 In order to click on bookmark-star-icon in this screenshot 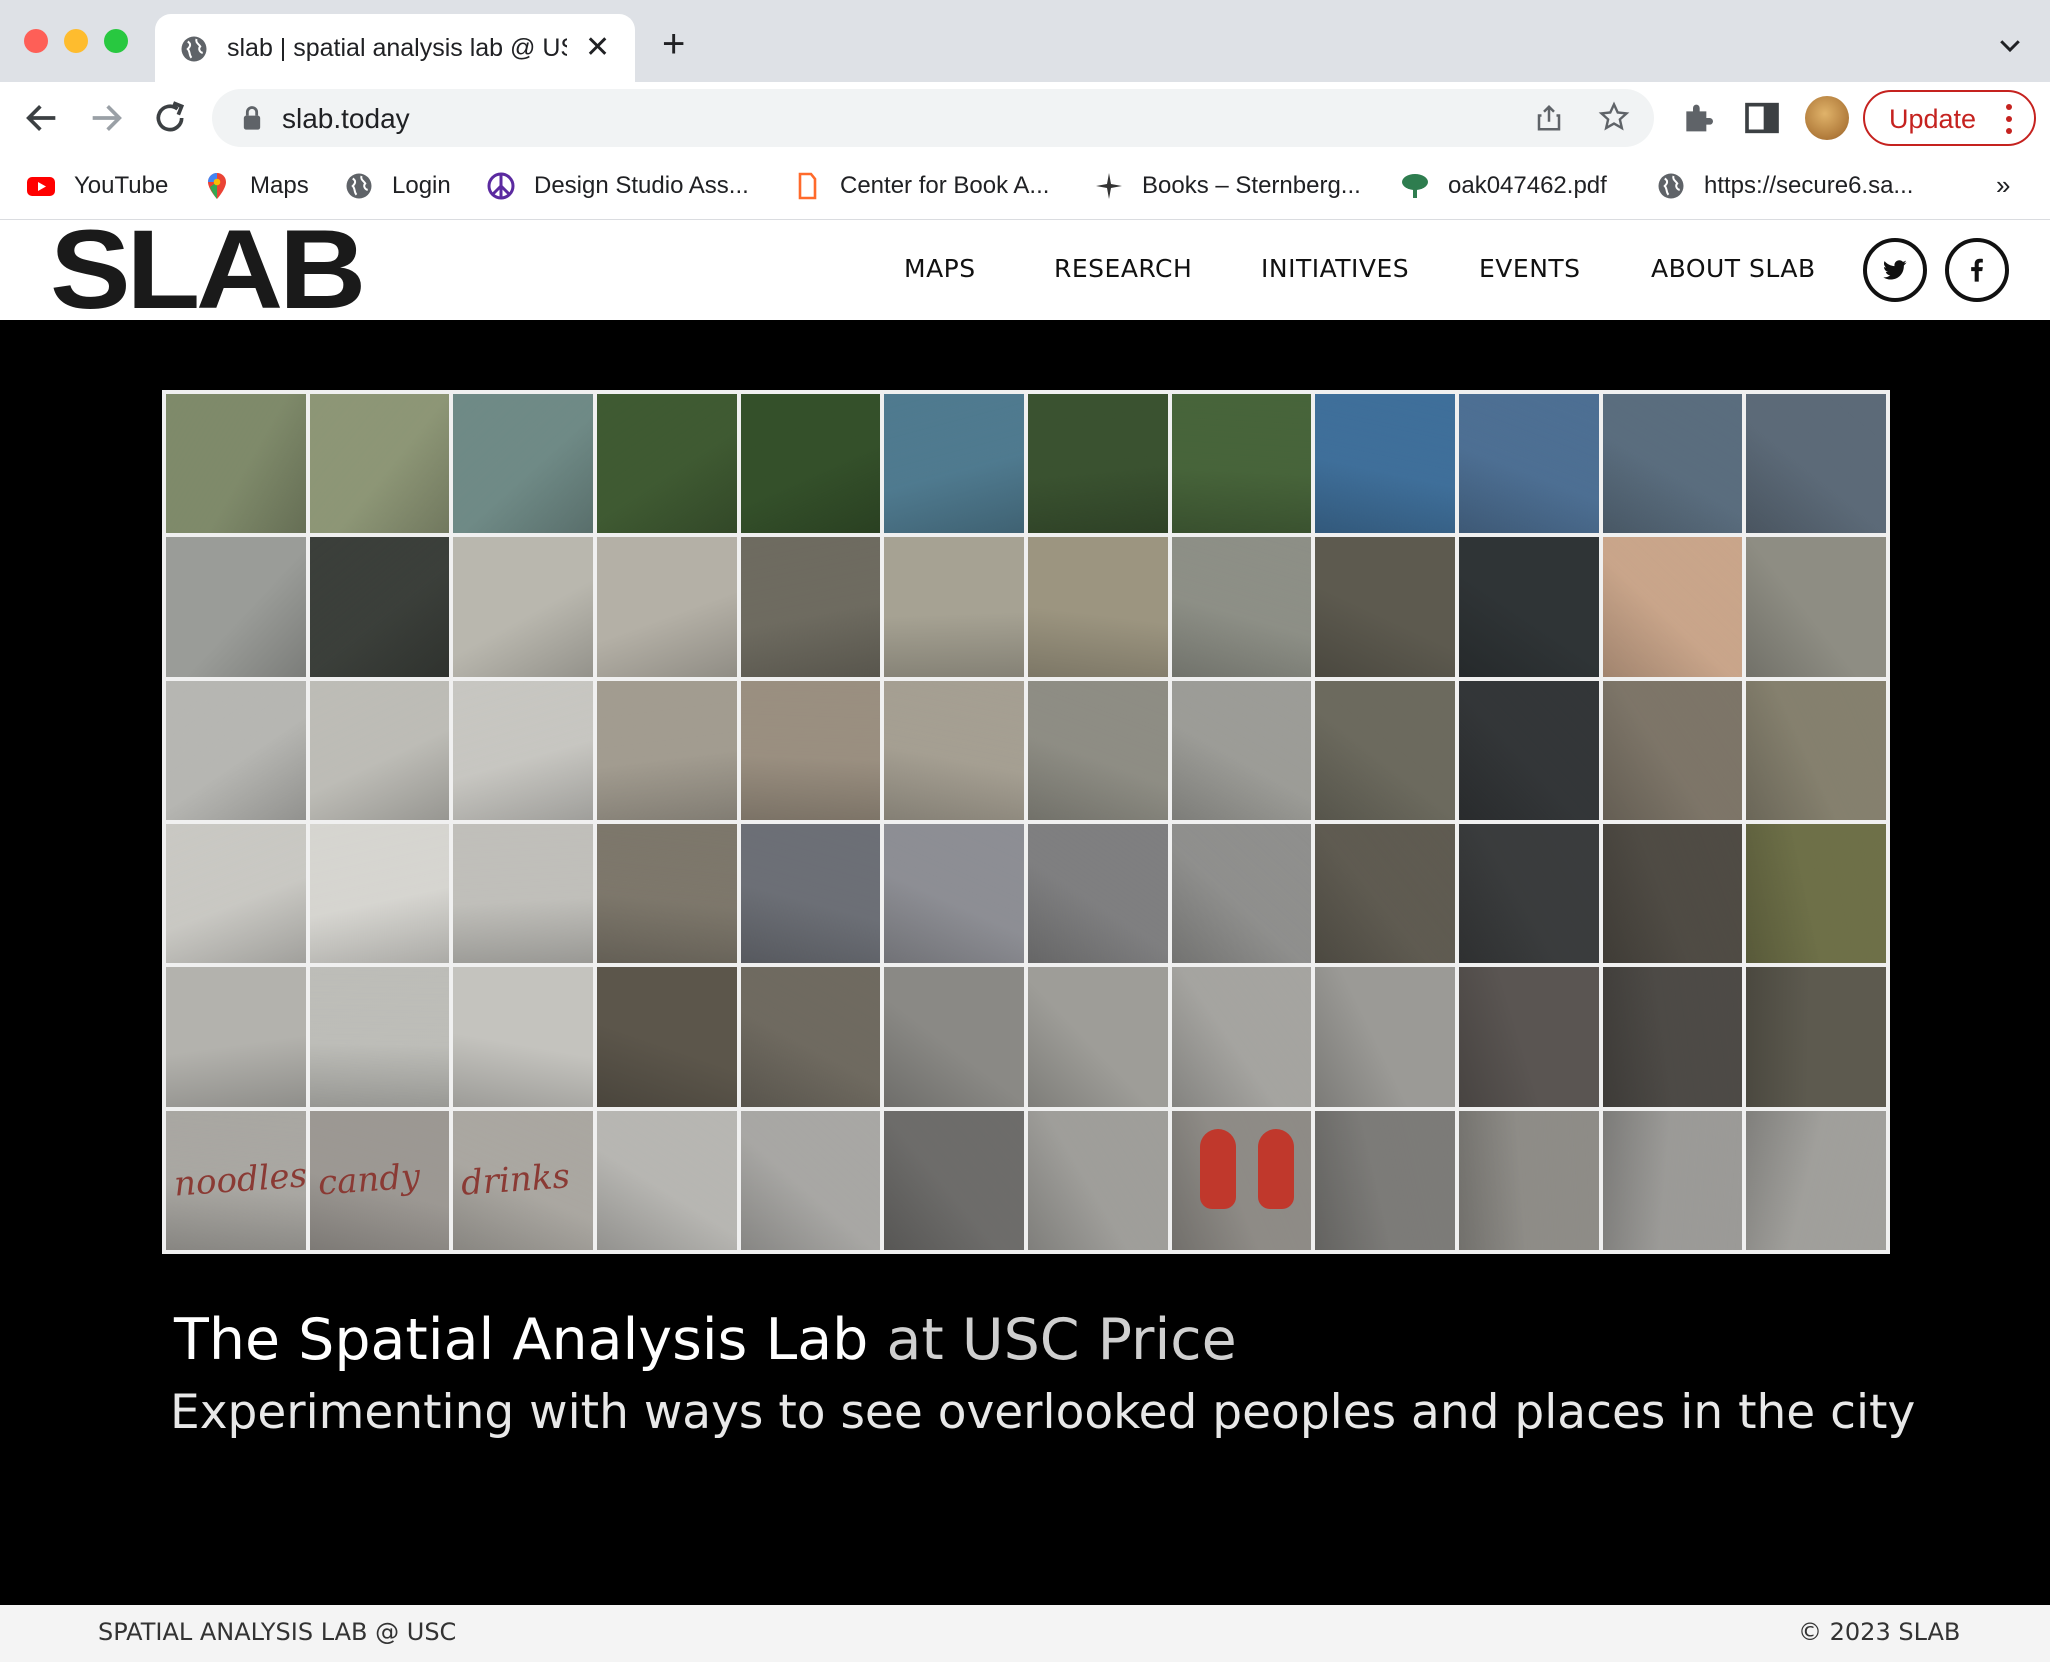, I will do `click(1614, 117)`.